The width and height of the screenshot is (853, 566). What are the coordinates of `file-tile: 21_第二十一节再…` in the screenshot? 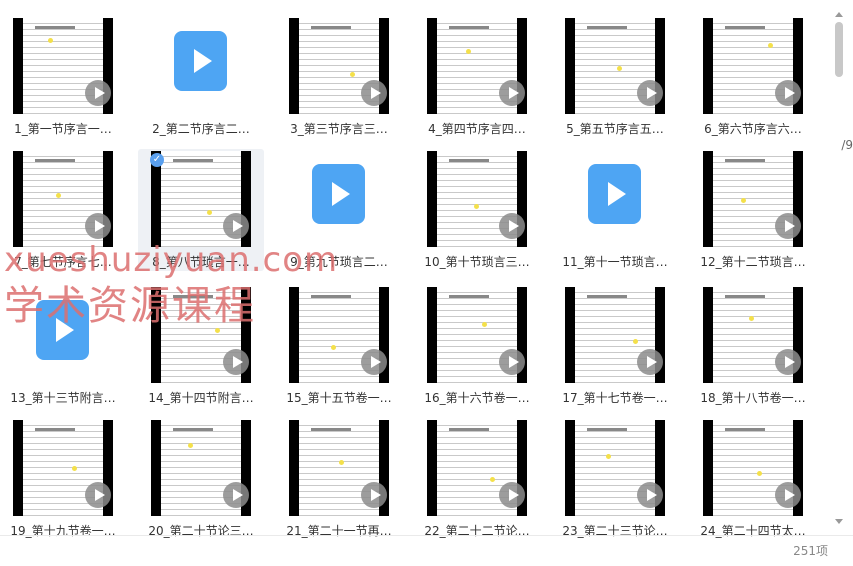 It's located at (339, 479).